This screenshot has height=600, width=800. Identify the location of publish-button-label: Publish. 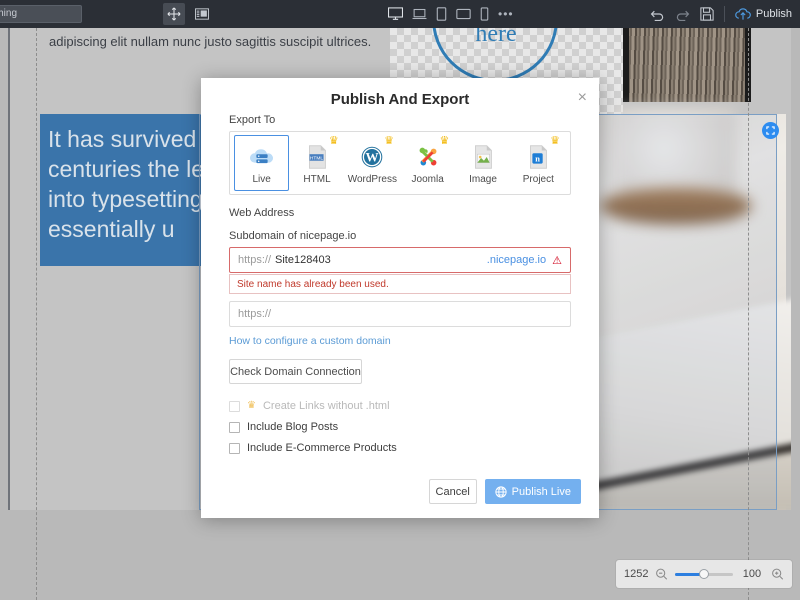
(773, 14).